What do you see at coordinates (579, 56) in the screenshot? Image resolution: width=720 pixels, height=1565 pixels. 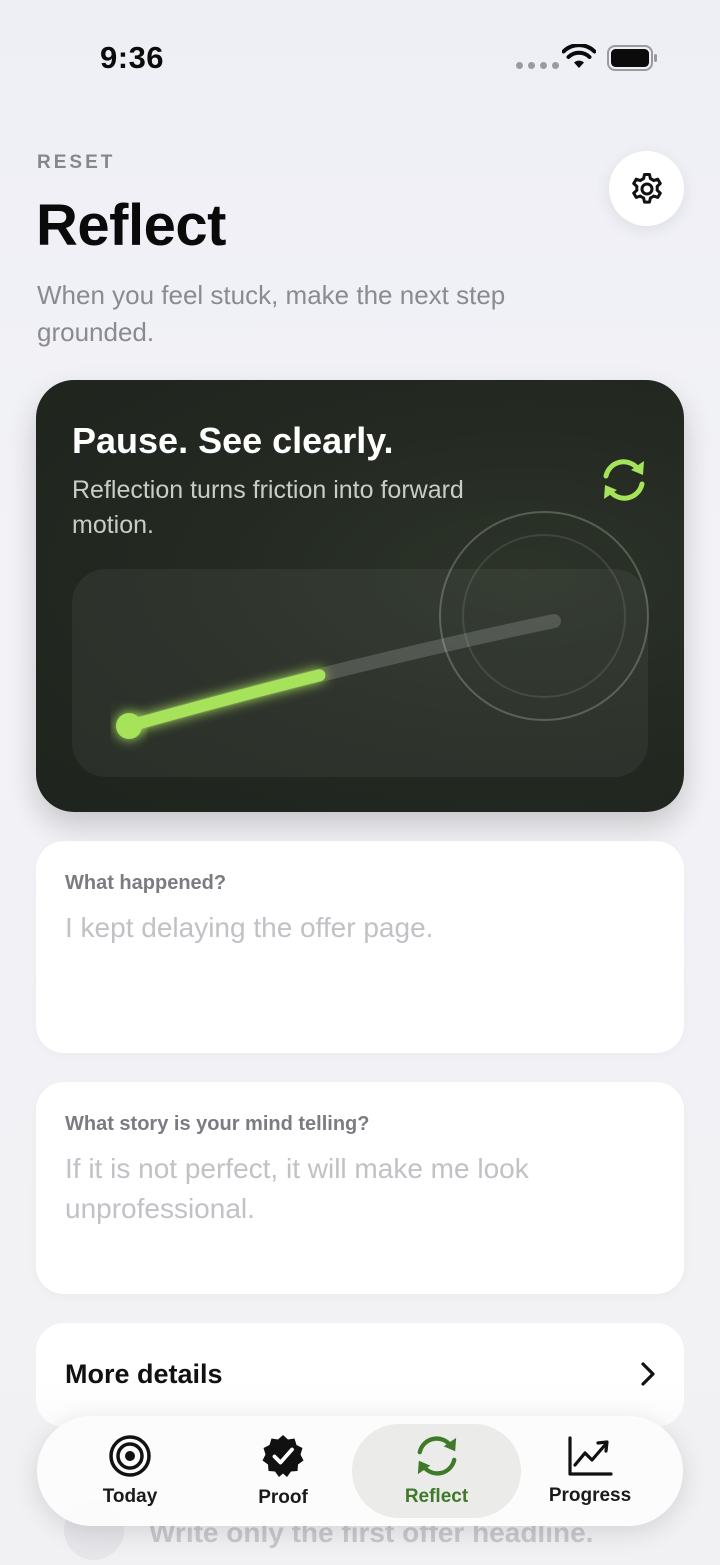 I see `wifi-icon` at bounding box center [579, 56].